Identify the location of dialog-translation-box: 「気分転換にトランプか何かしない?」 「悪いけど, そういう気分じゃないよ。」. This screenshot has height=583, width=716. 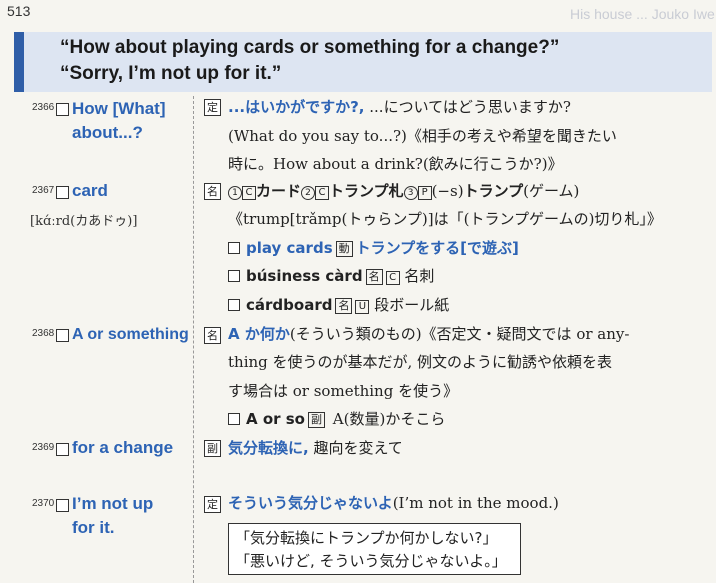
(374, 549).